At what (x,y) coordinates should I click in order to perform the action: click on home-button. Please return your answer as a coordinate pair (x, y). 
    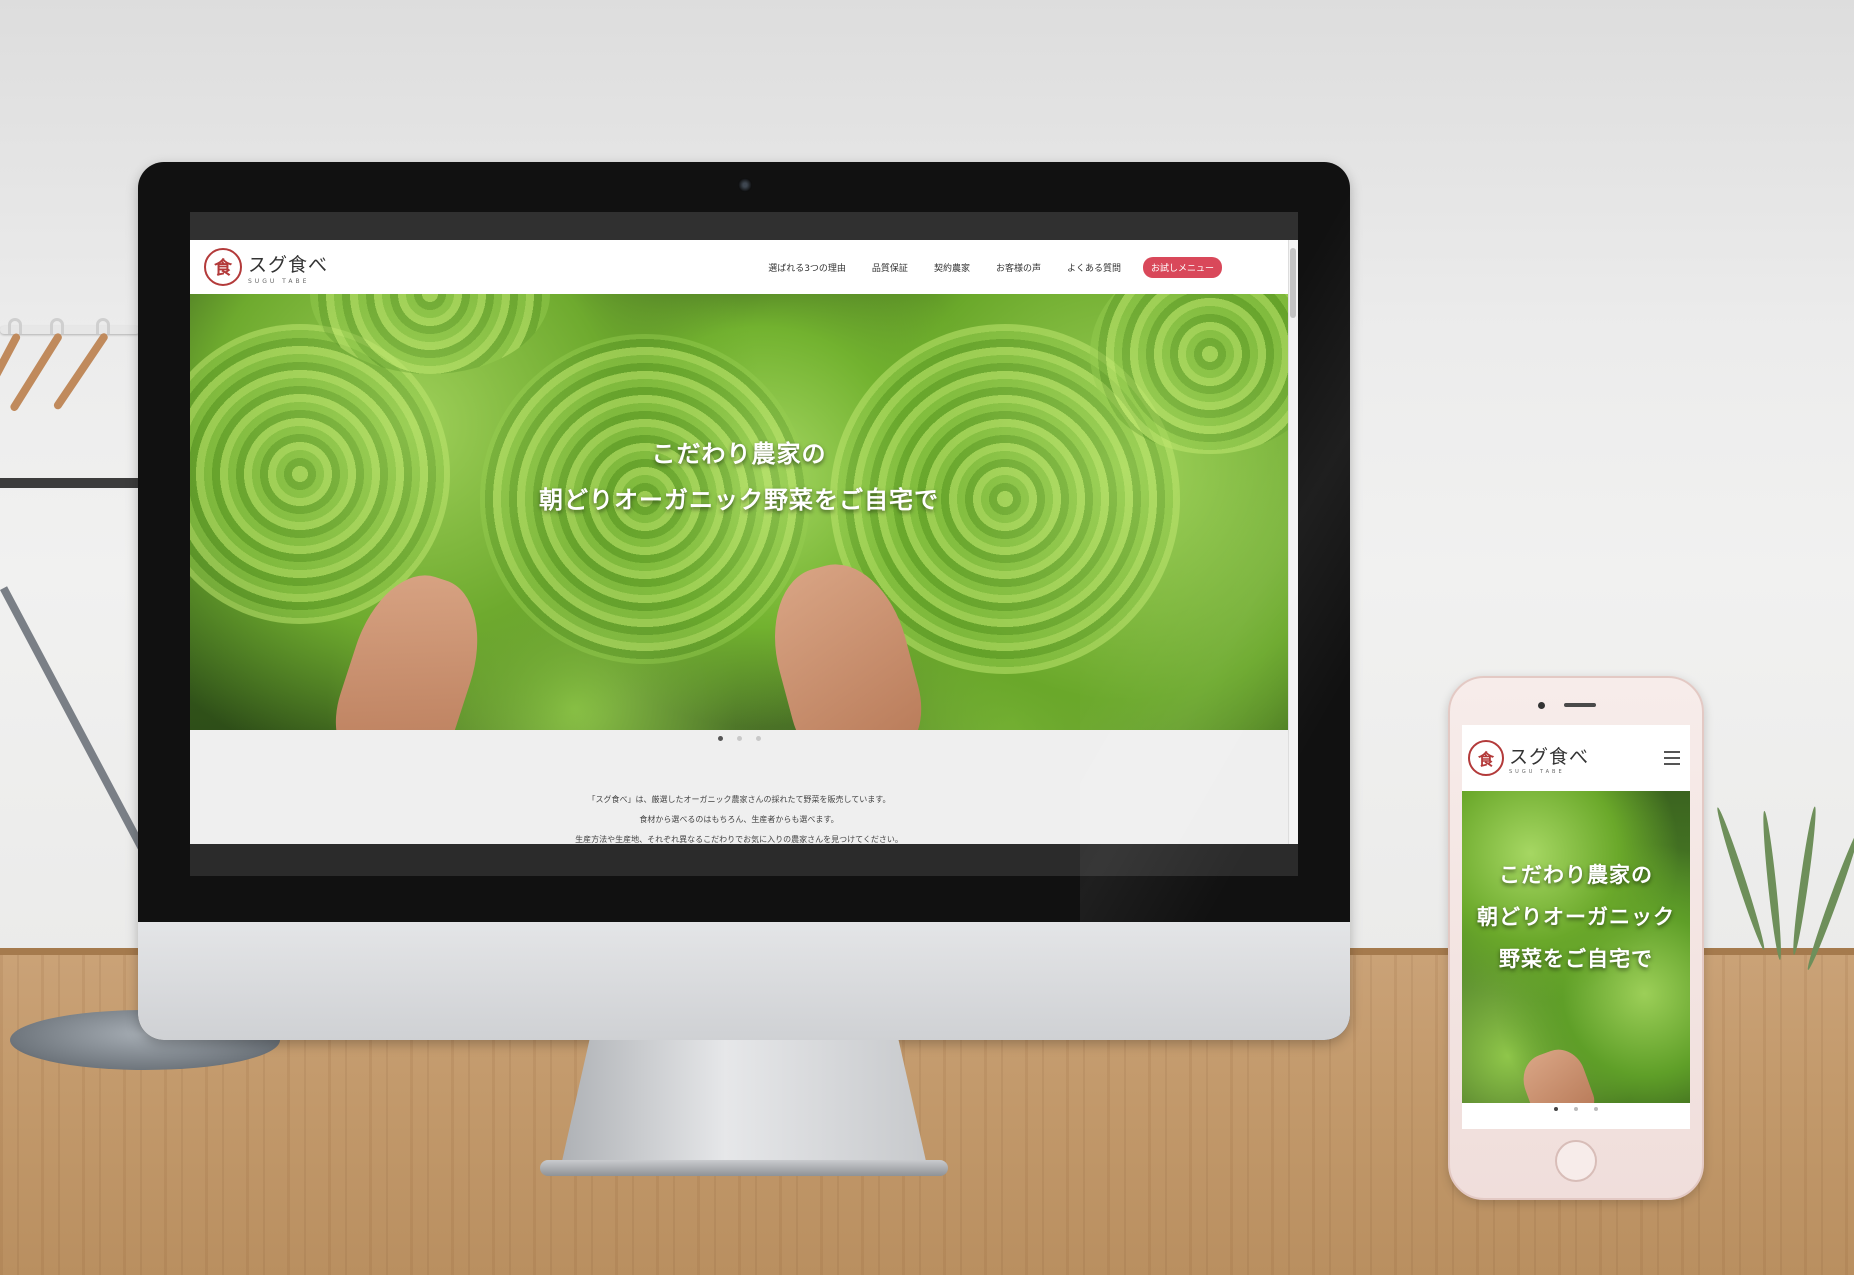
    Looking at the image, I should click on (1576, 1161).